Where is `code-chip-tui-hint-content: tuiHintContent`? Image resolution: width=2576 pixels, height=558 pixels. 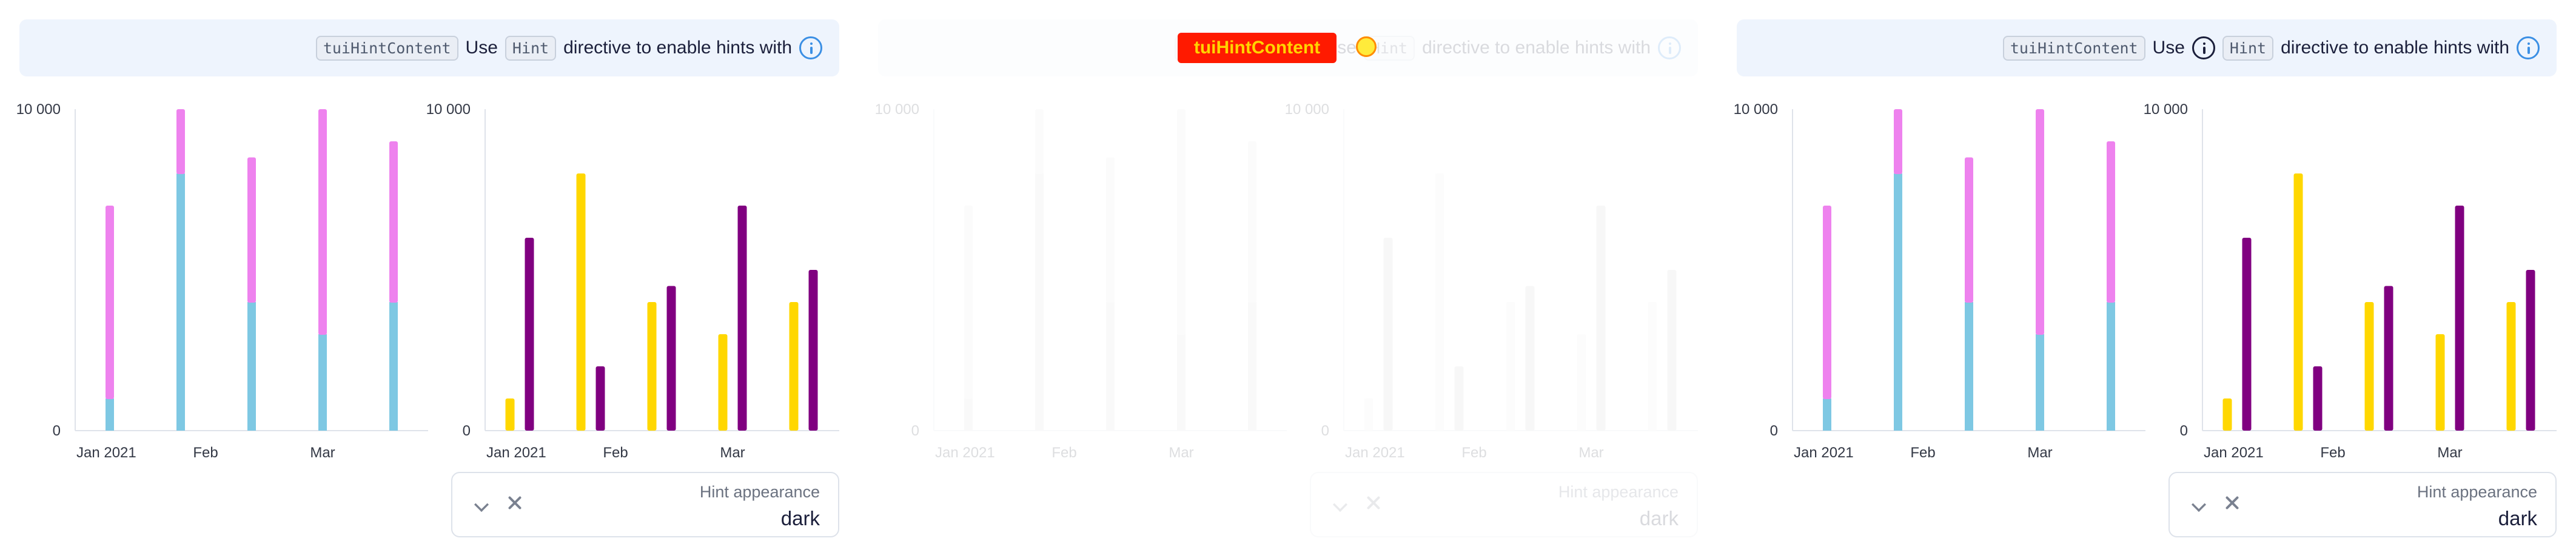 code-chip-tui-hint-content: tuiHintContent is located at coordinates (386, 48).